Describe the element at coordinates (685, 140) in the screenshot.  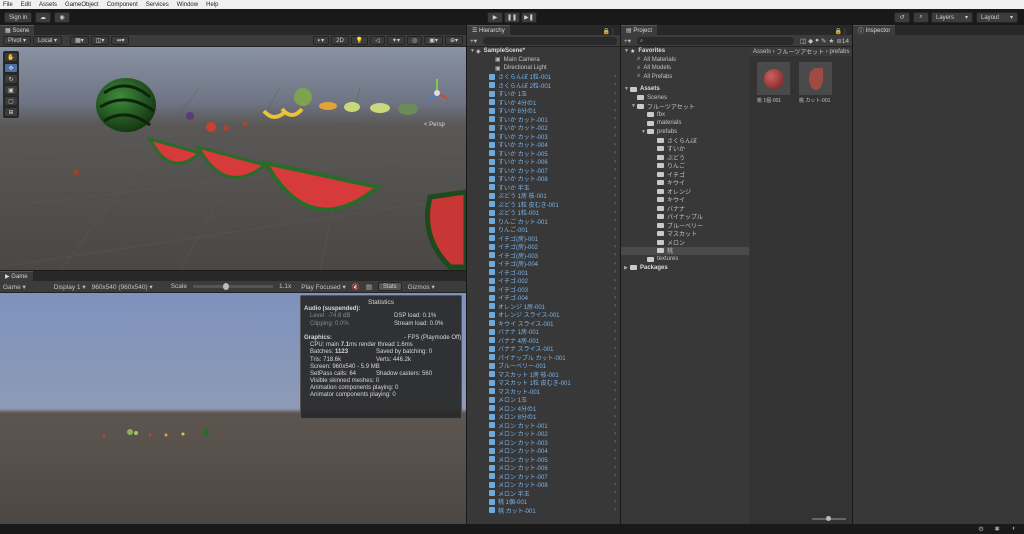
I see `folder-item: さくらんぼ` at that location.